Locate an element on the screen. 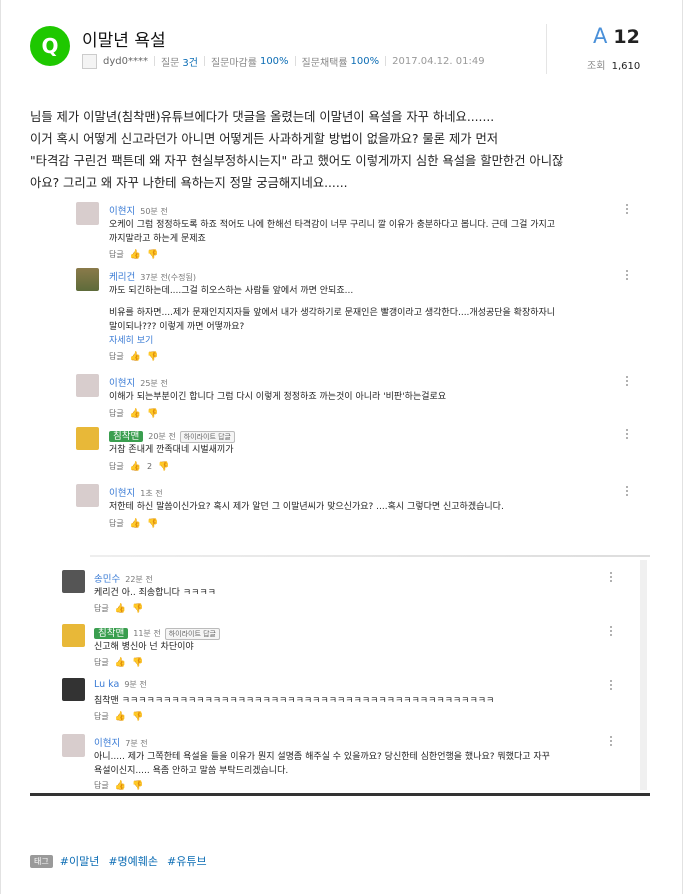 The image size is (683, 894). question-title: 이말년 욕설 is located at coordinates (124, 41).